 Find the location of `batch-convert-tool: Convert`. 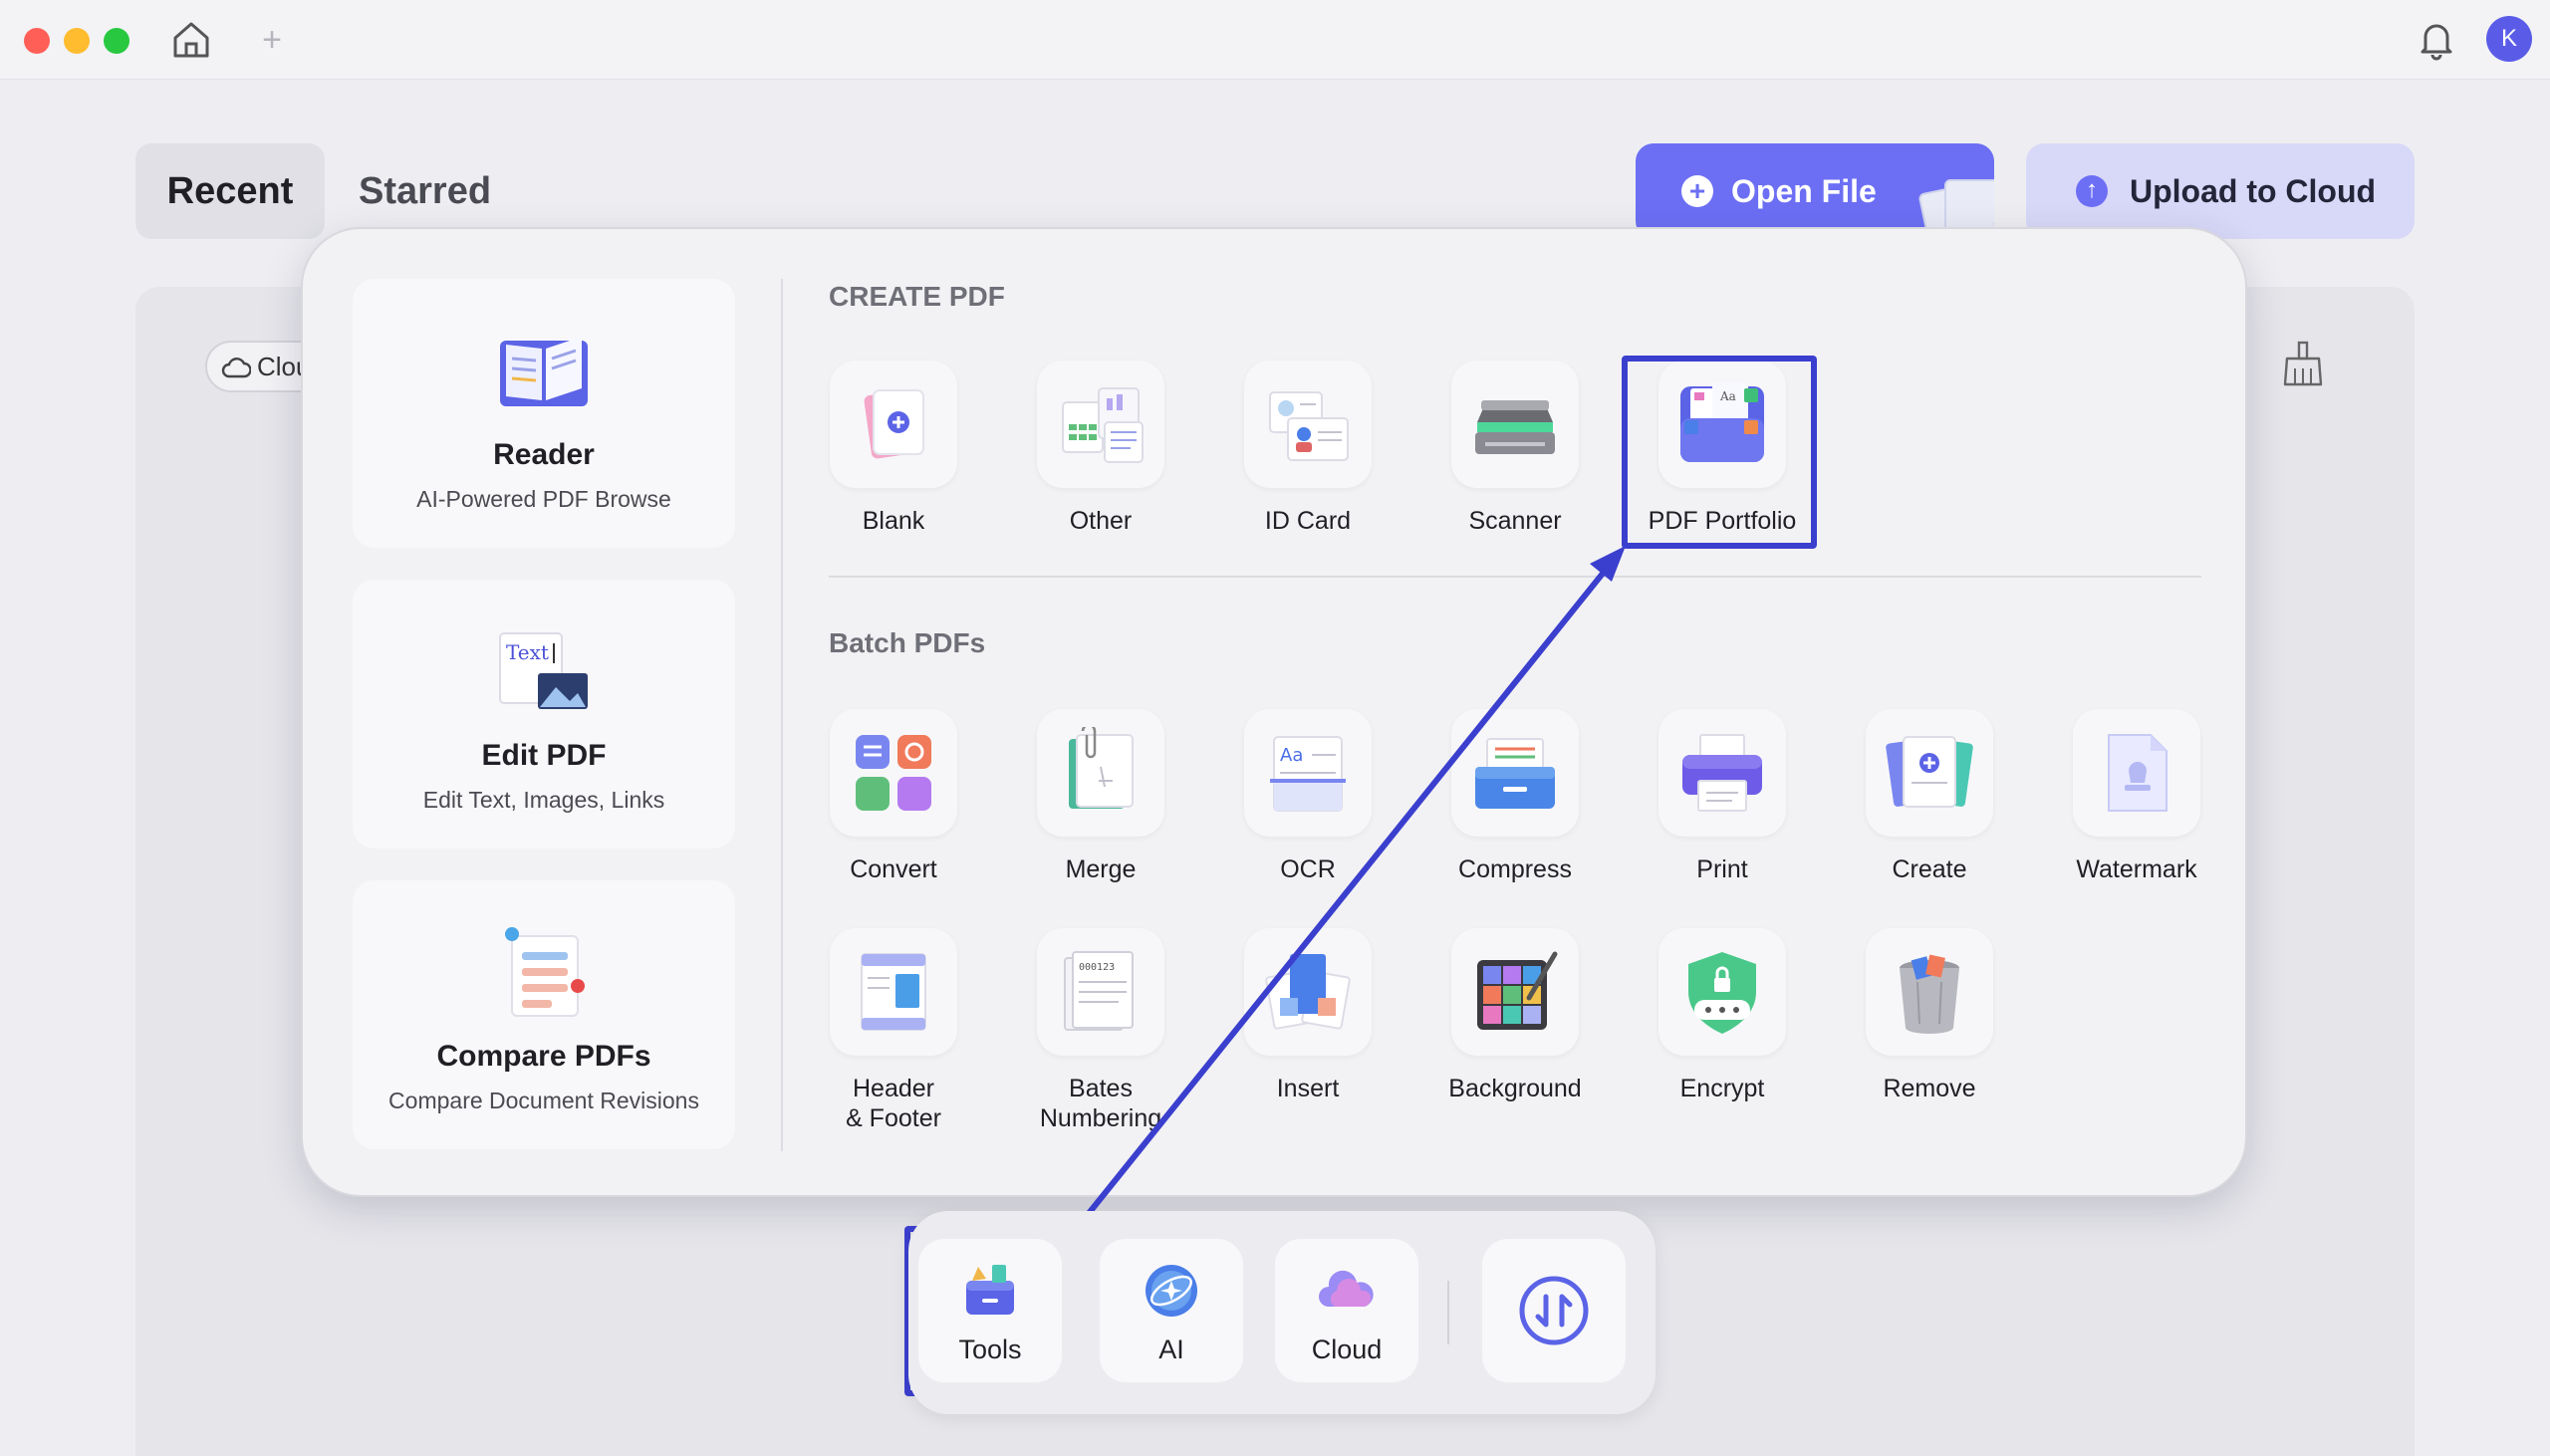

batch-convert-tool: Convert is located at coordinates (893, 796).